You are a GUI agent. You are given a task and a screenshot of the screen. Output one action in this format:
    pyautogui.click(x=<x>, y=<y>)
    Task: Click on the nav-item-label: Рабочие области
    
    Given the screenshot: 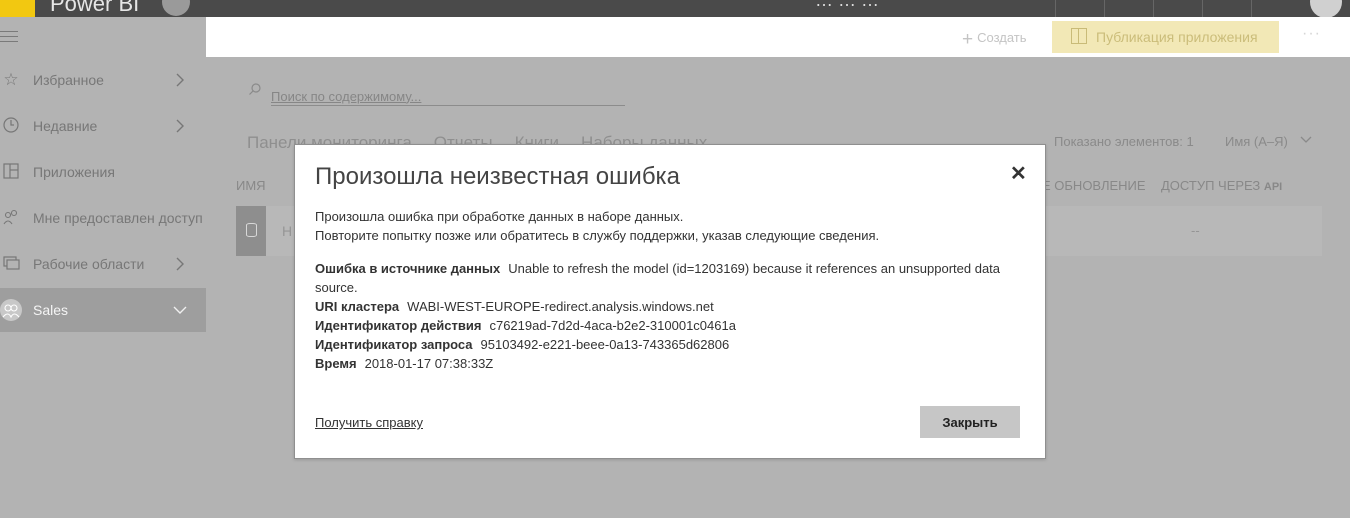 What is the action you would take?
    pyautogui.click(x=89, y=264)
    